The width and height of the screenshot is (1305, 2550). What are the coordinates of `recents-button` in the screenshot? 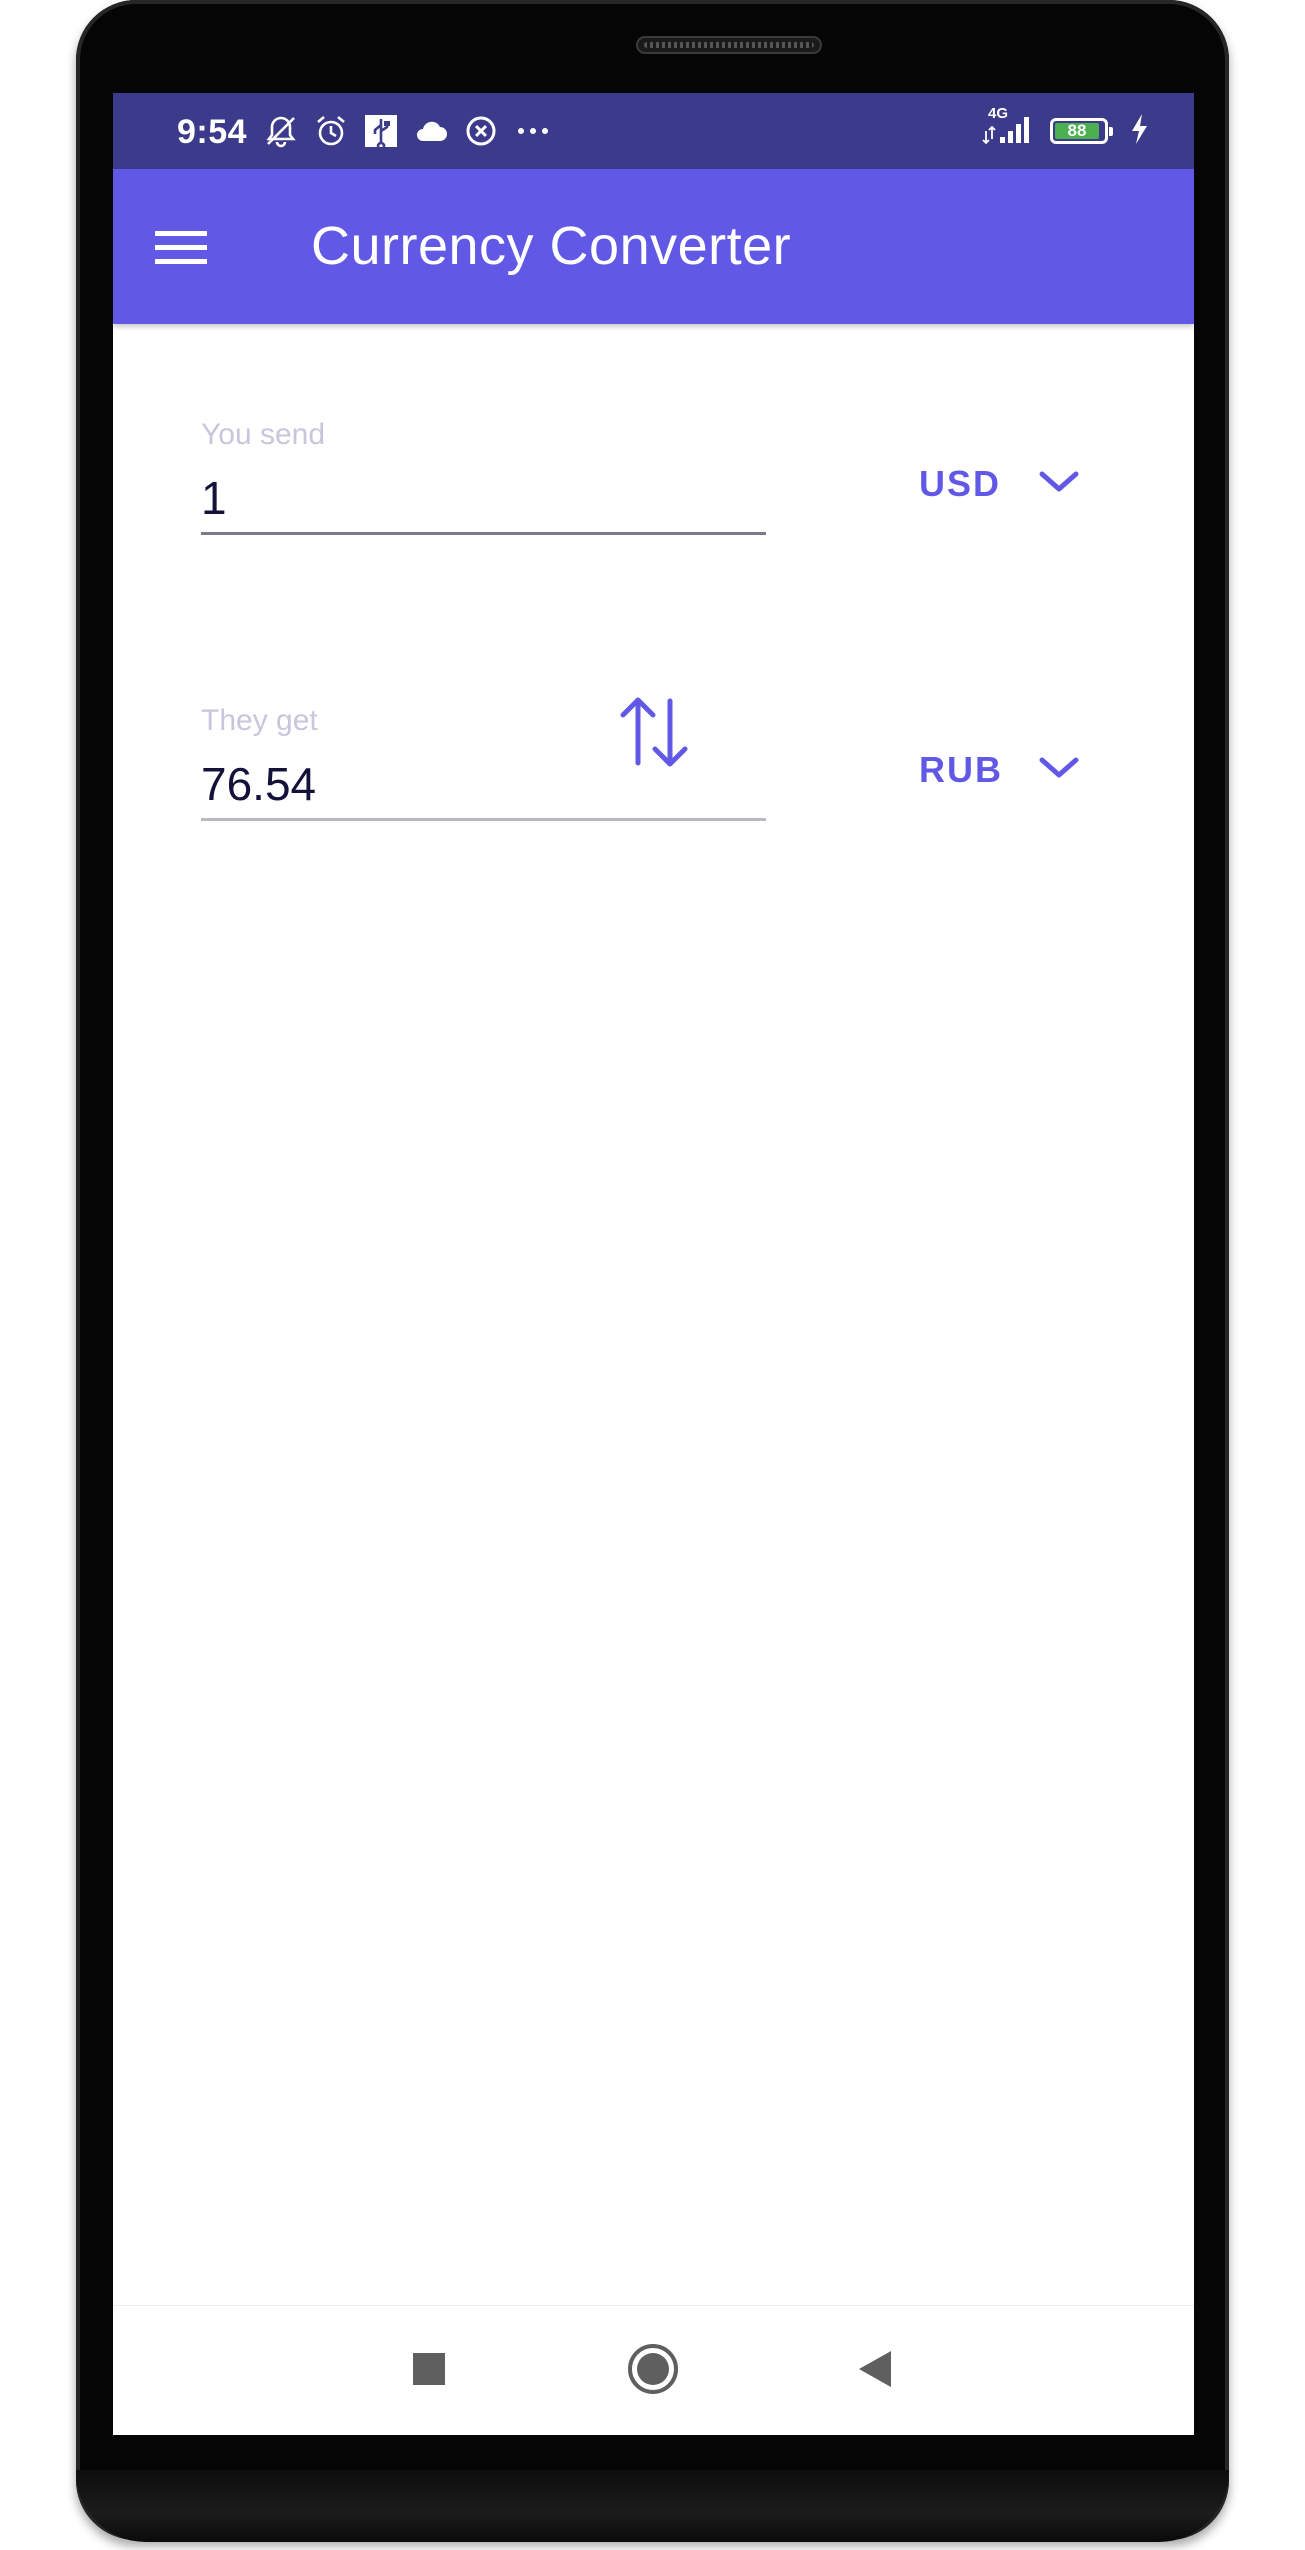 It's located at (429, 2371).